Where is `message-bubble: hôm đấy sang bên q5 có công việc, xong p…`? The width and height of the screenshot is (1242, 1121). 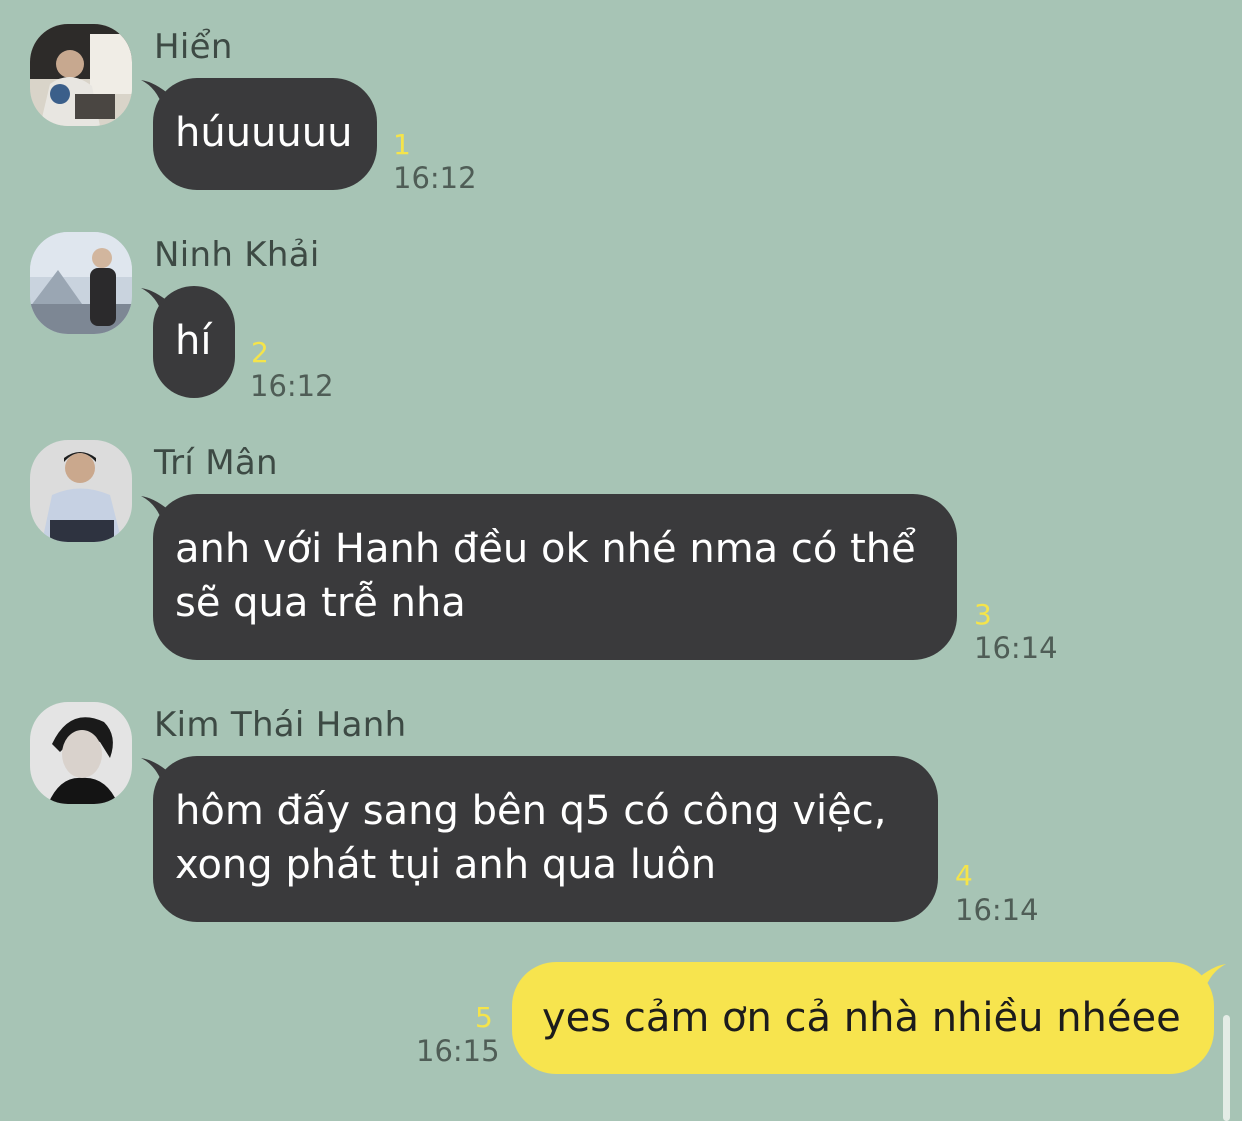
message-bubble: hôm đấy sang bên q5 có công việc, xong p… is located at coordinates (539, 839).